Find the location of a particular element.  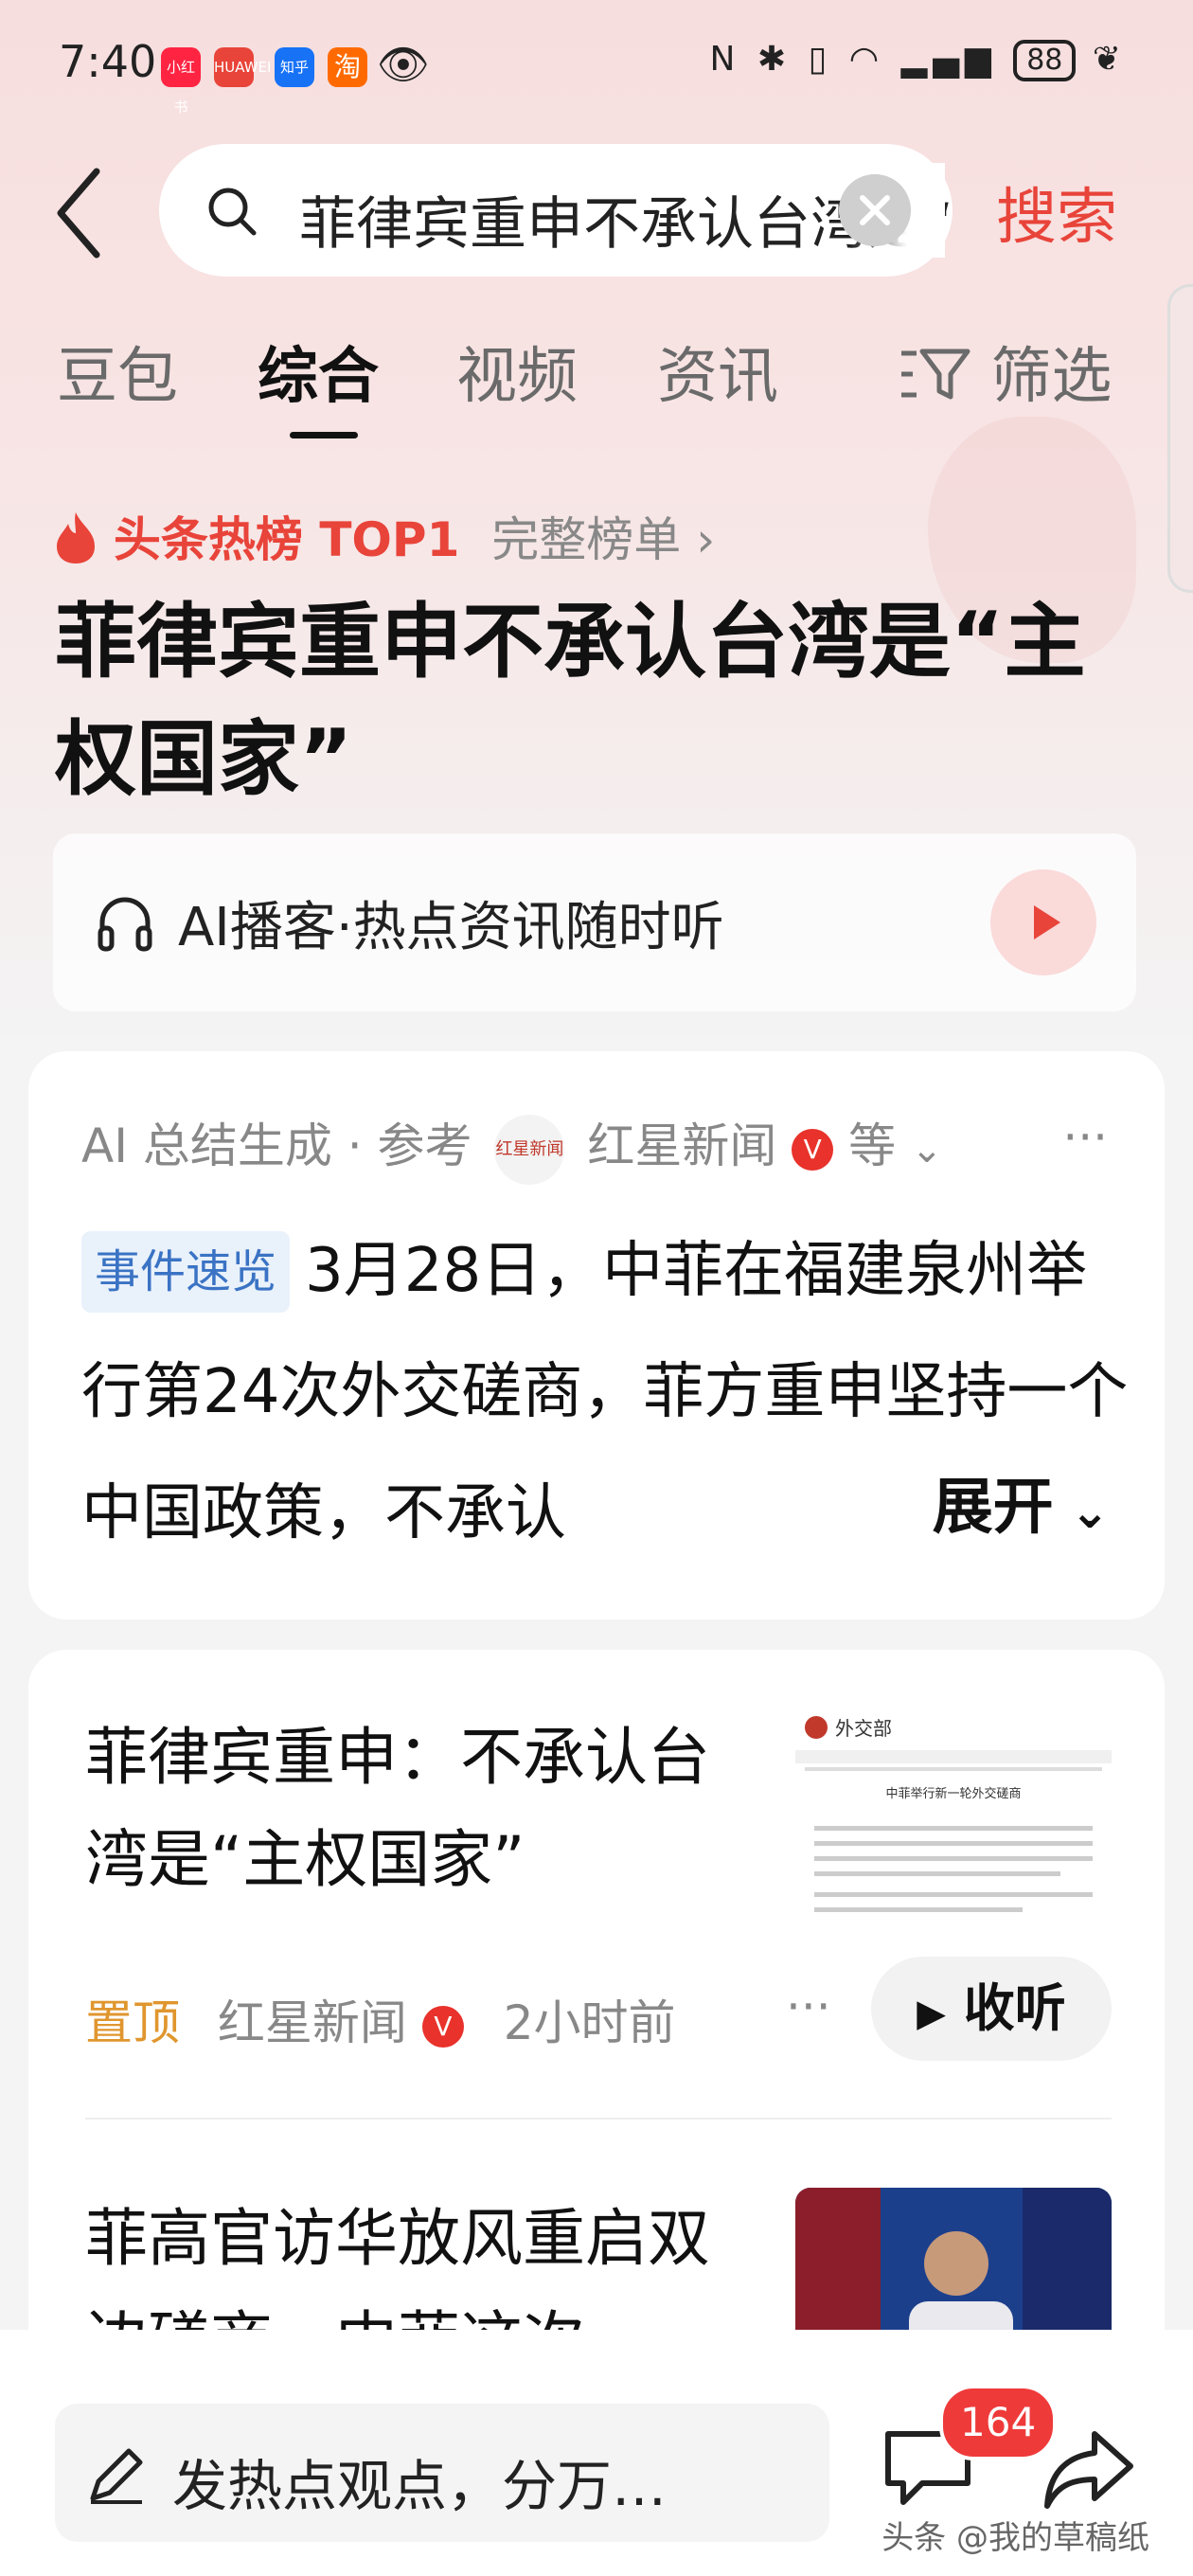

nfc-icon: N is located at coordinates (725, 59).